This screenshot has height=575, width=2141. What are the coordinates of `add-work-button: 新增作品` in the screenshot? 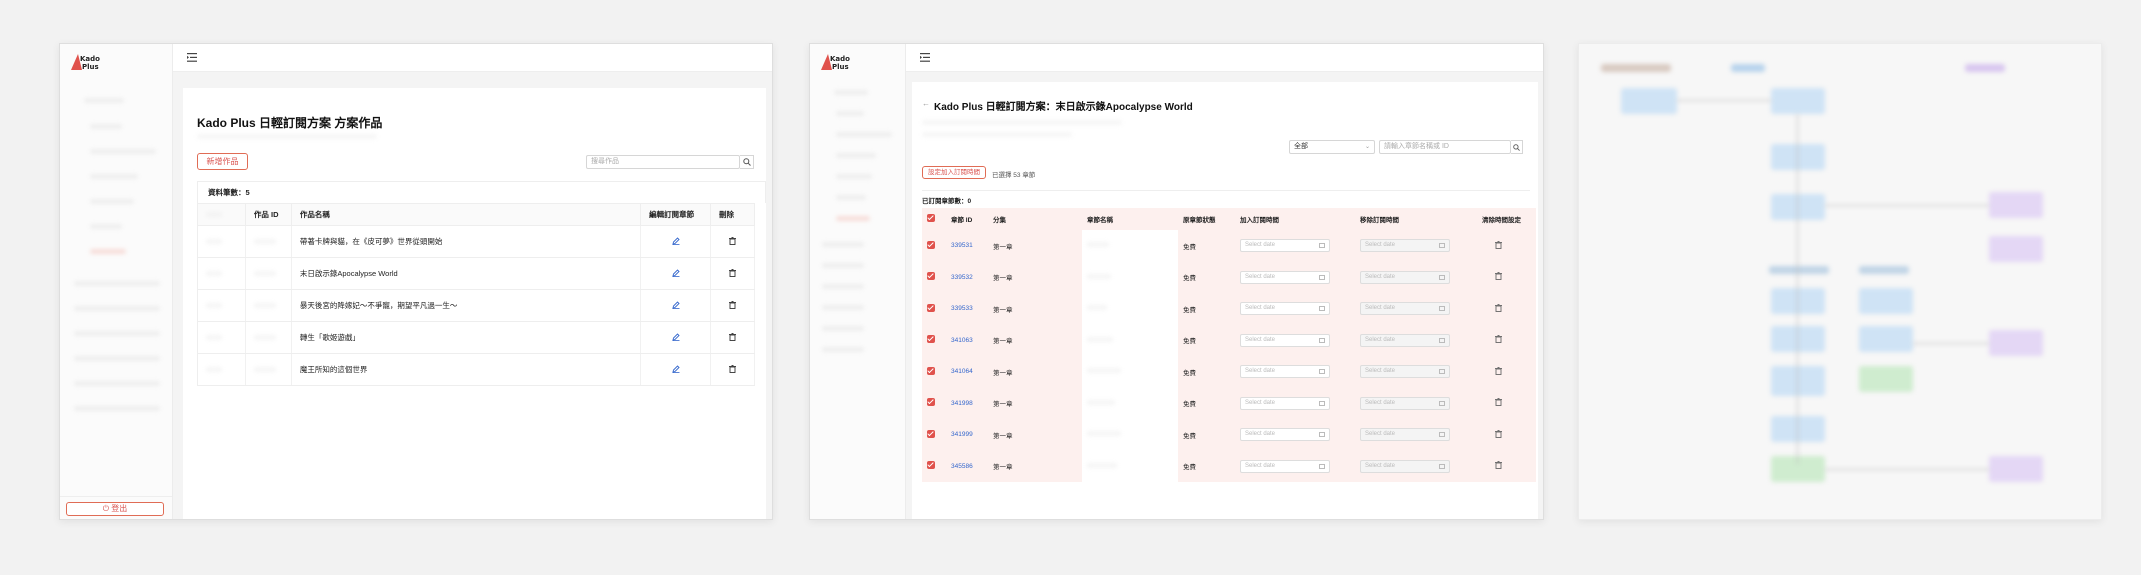 It's located at (222, 161).